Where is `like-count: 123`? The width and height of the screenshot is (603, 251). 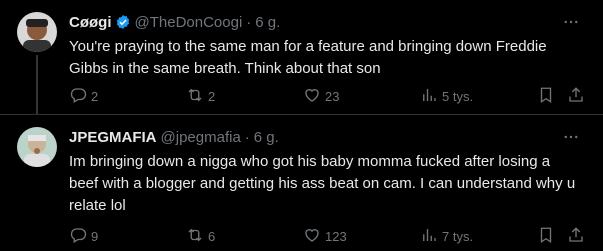
like-count: 123 is located at coordinates (336, 236).